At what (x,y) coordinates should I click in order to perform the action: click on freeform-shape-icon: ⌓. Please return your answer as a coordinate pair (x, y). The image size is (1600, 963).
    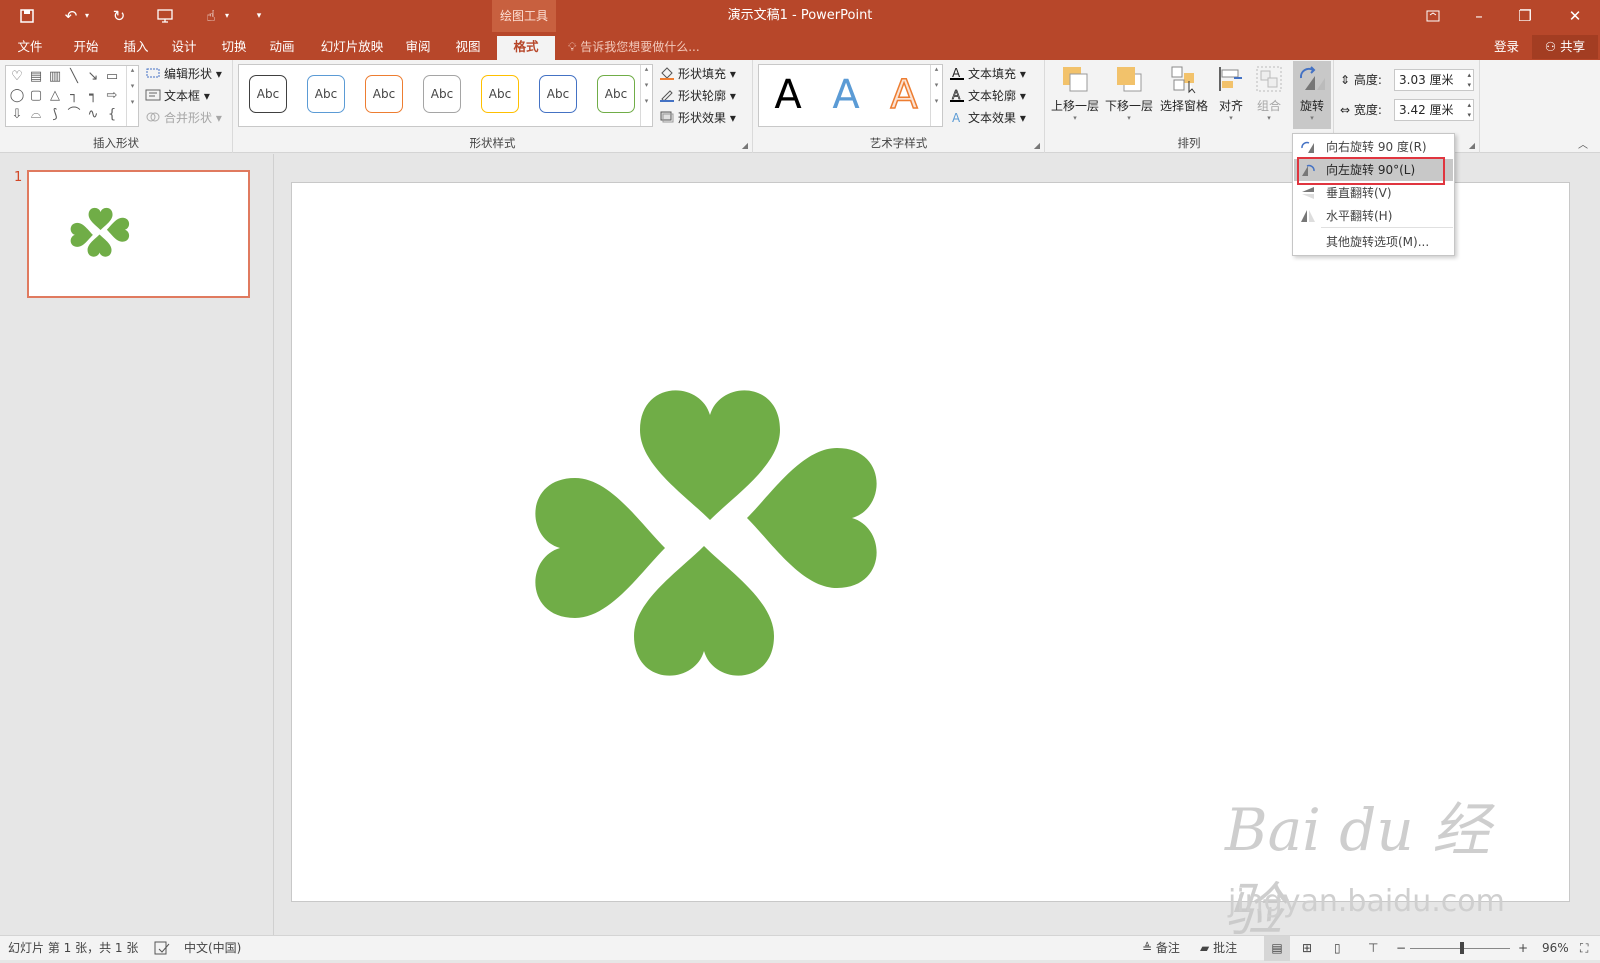
    Looking at the image, I should click on (36, 115).